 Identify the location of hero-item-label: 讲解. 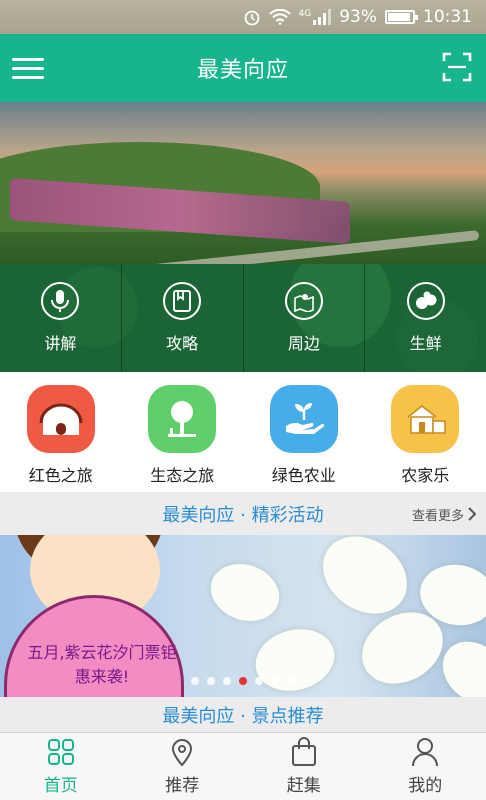
(60, 343).